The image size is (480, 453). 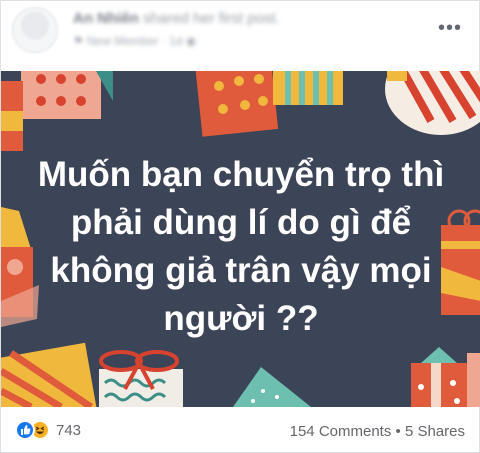 What do you see at coordinates (211, 18) in the screenshot?
I see `post-action-text: shared her first post.` at bounding box center [211, 18].